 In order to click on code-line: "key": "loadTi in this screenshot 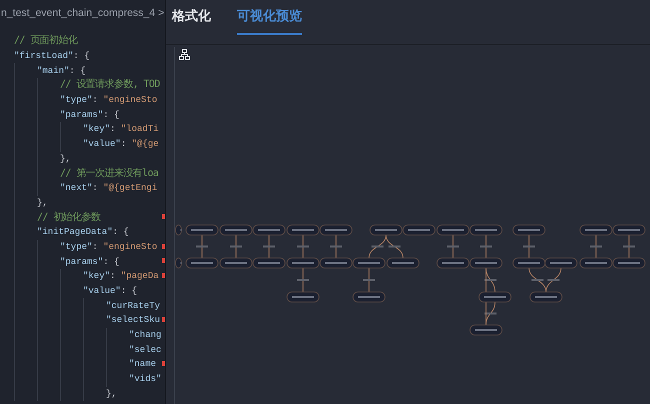, I will do `click(121, 129)`.